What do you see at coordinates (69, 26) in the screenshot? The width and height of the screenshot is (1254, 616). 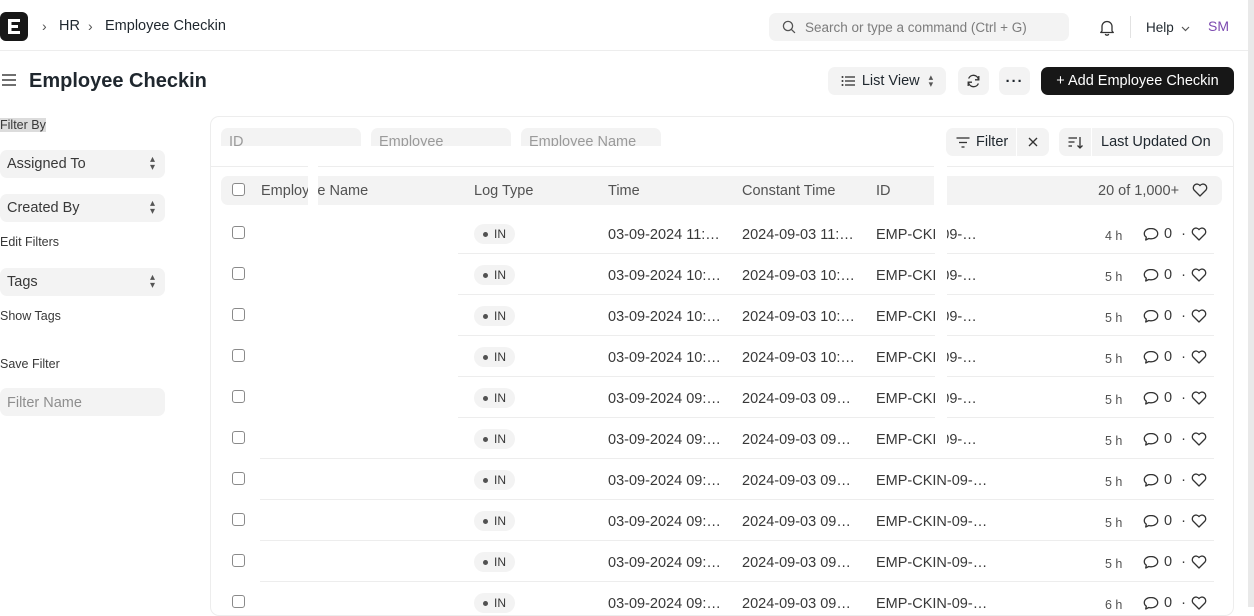 I see `breadcrumb-hr: HR` at bounding box center [69, 26].